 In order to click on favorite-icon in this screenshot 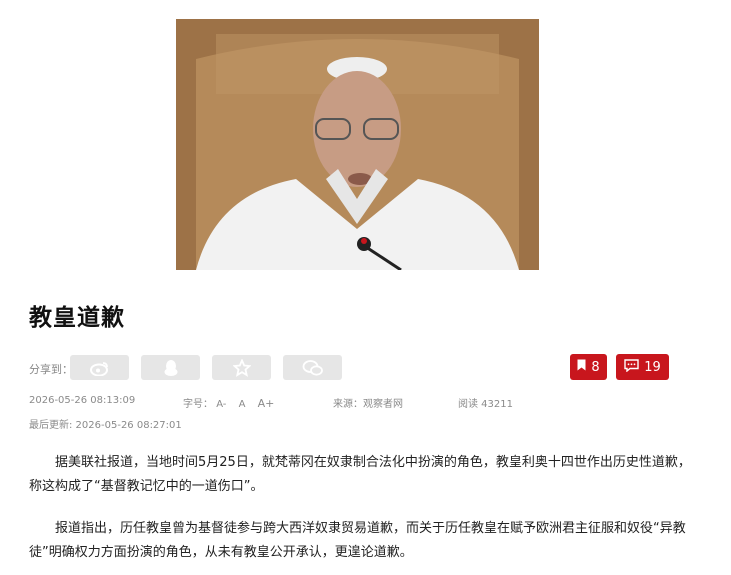, I will do `click(241, 367)`.